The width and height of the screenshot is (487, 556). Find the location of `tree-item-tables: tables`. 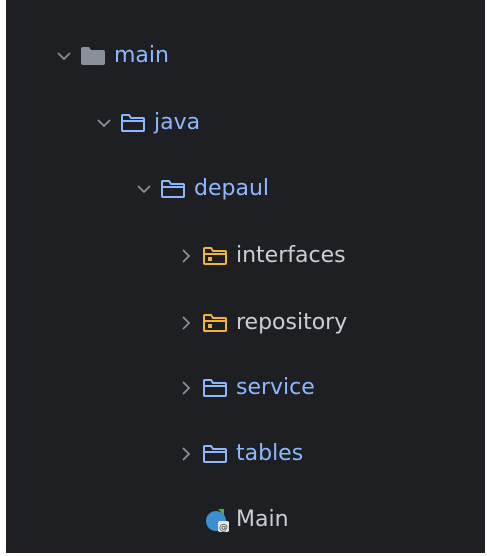

tree-item-tables: tables is located at coordinates (240, 454).